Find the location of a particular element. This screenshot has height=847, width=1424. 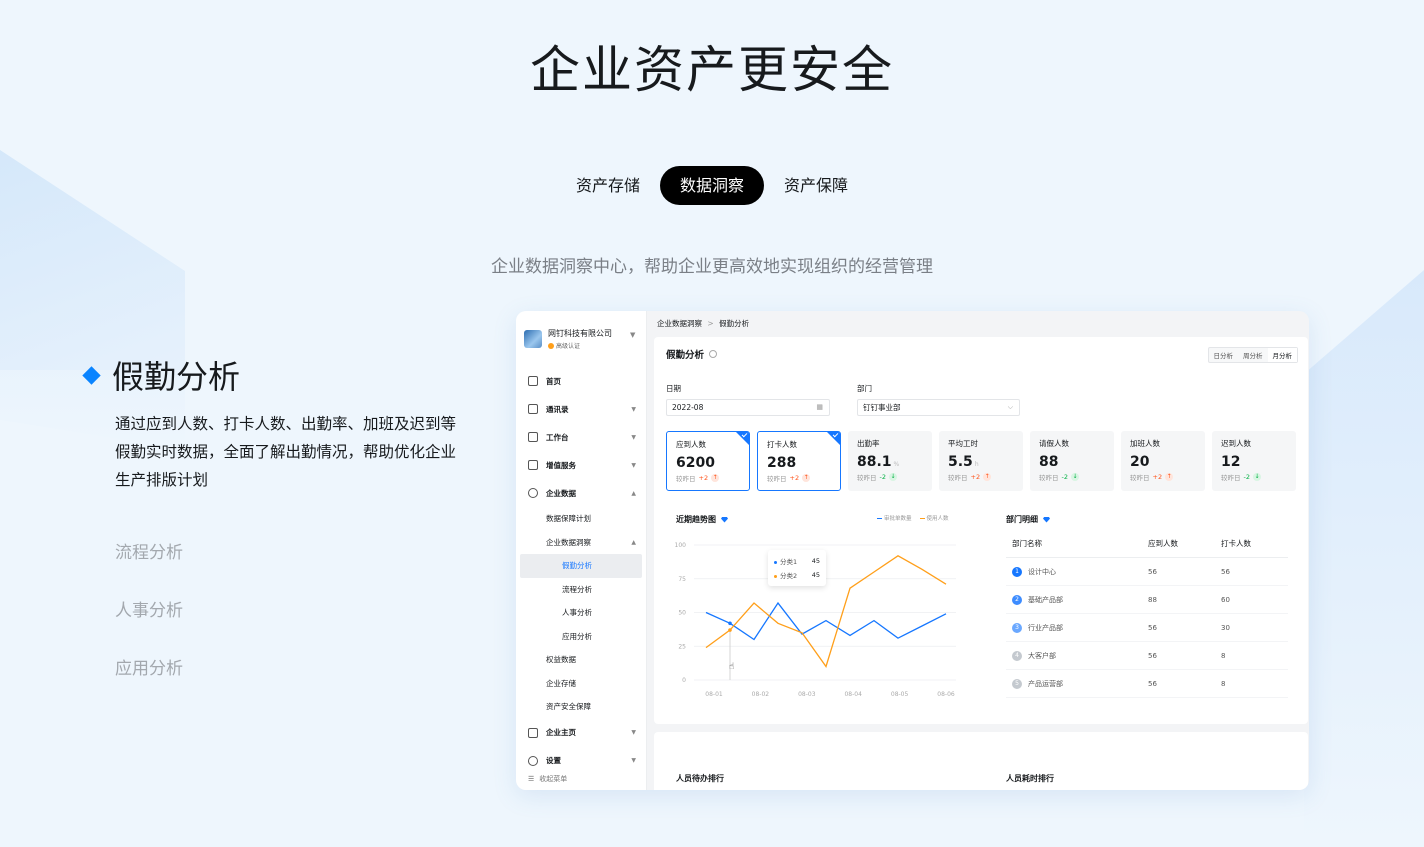

contacts-icon is located at coordinates (533, 409).